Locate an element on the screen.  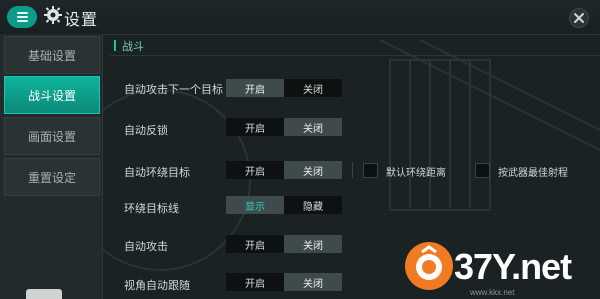
watermark-text: 37Y.net is located at coordinates (513, 266).